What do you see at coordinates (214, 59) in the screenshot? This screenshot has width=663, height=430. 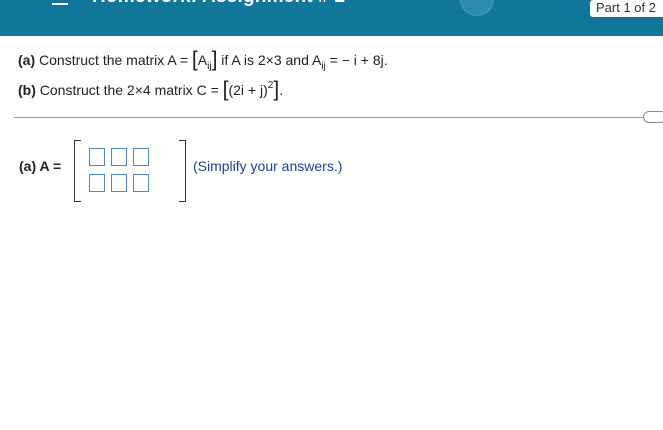 I see `question-a-bracket-close: ]` at bounding box center [214, 59].